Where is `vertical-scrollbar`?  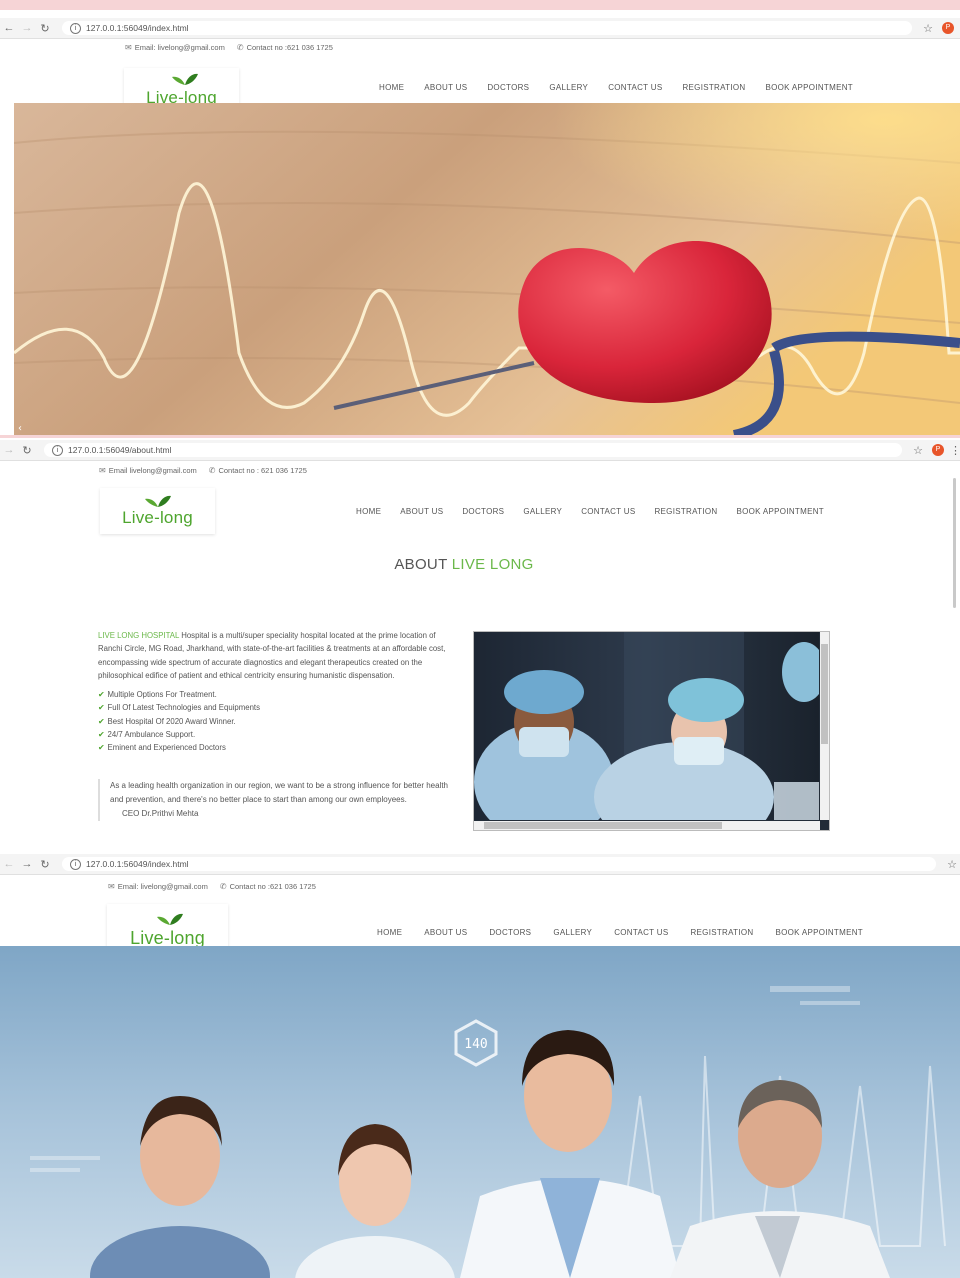
vertical-scrollbar is located at coordinates (824, 726).